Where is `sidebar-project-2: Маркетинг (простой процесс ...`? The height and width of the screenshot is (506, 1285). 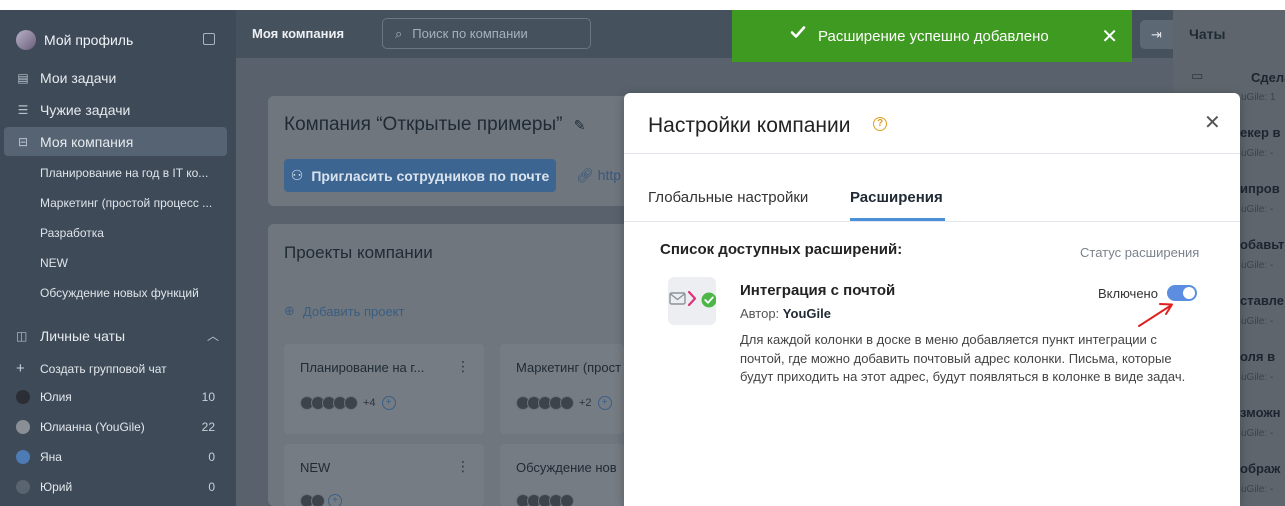
sidebar-project-2: Маркетинг (простой процесс ... is located at coordinates (126, 203).